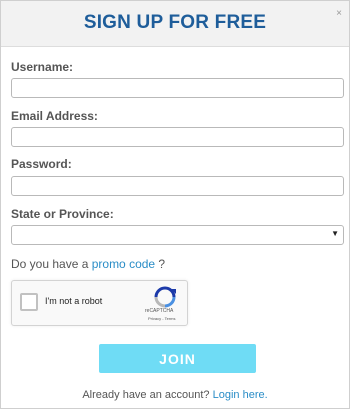 The width and height of the screenshot is (350, 409). What do you see at coordinates (54, 116) in the screenshot?
I see `email-label: Email Address:` at bounding box center [54, 116].